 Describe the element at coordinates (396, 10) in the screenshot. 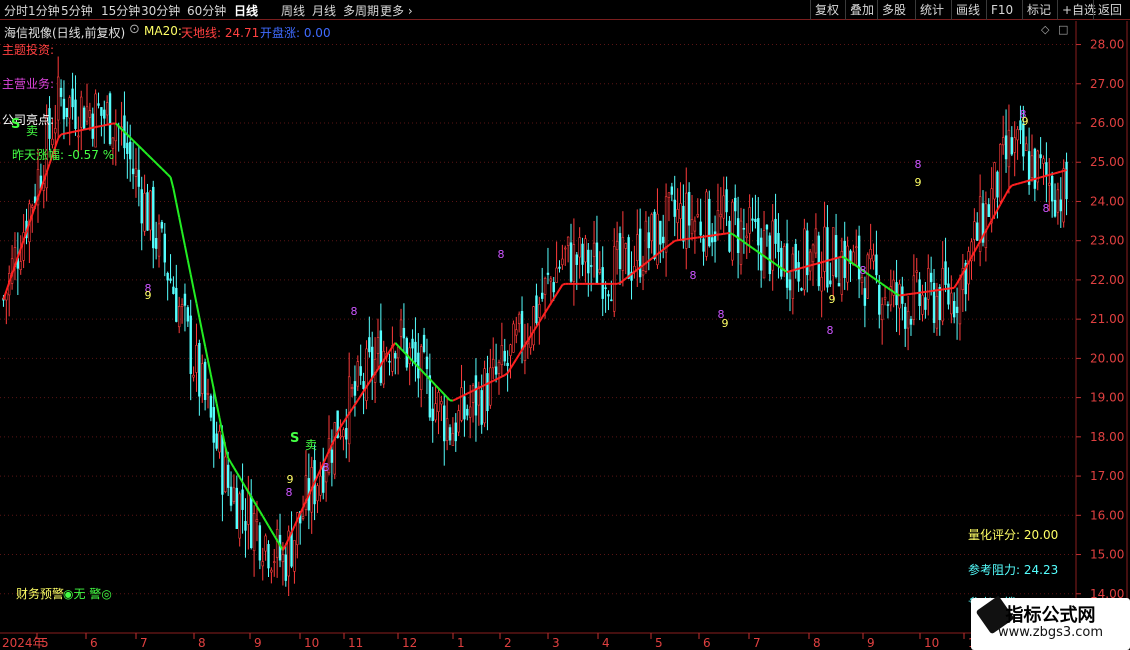

I see `period-tab-10: 更多 ›` at that location.